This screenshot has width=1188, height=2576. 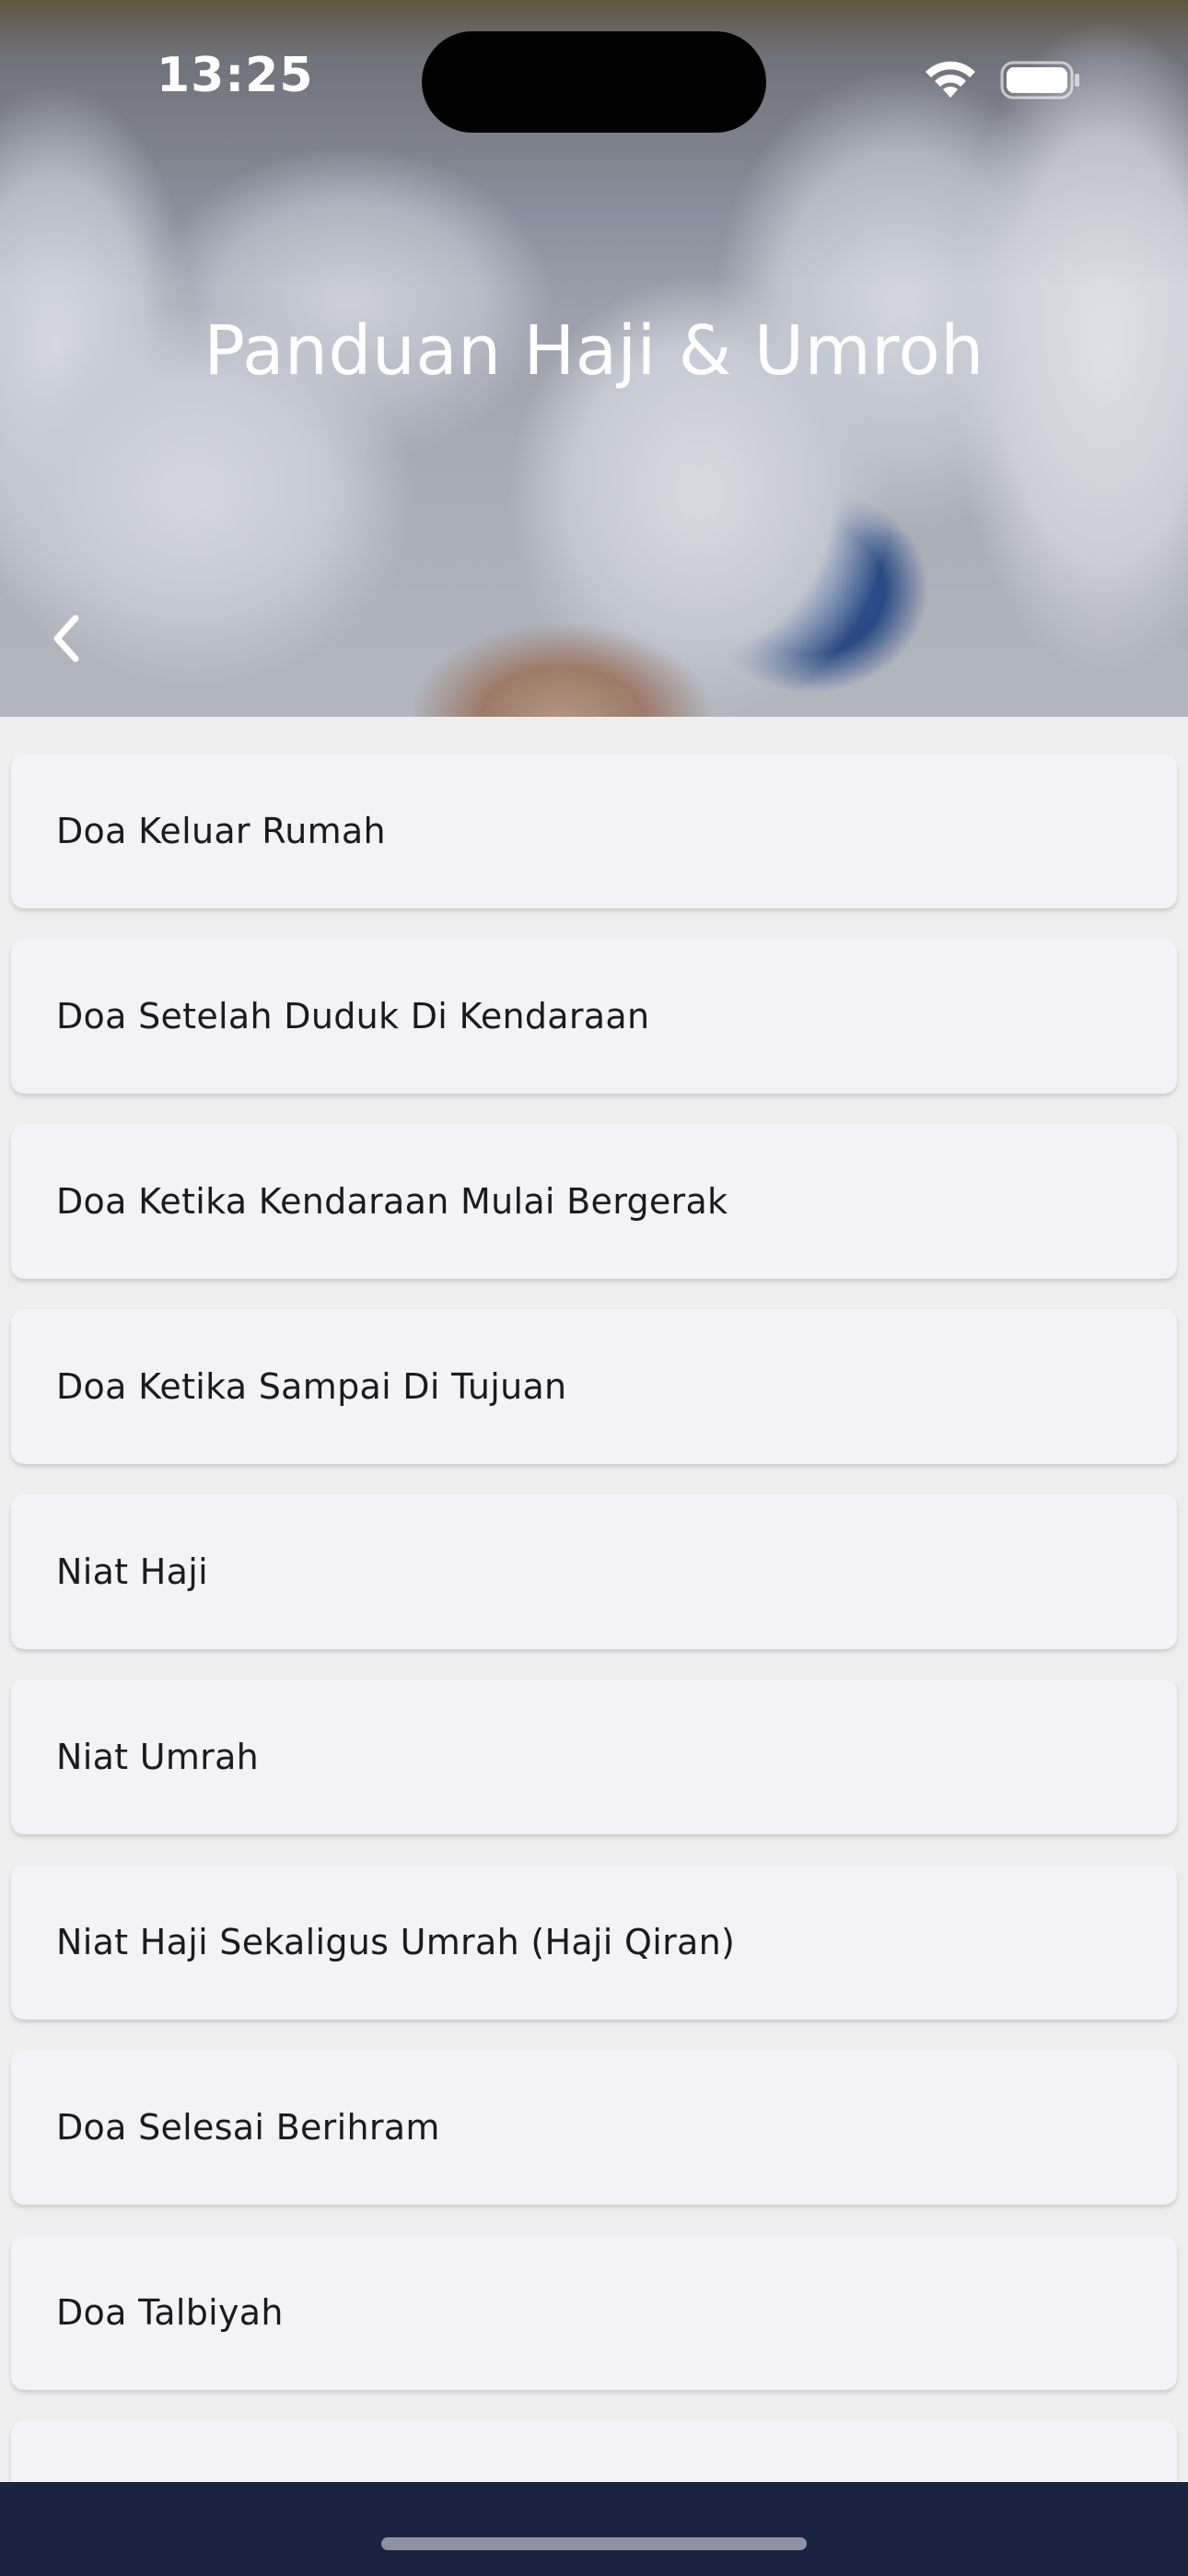 I want to click on list-item-label: Doa Ketika Sampai Di Tujuan, so click(x=311, y=1386).